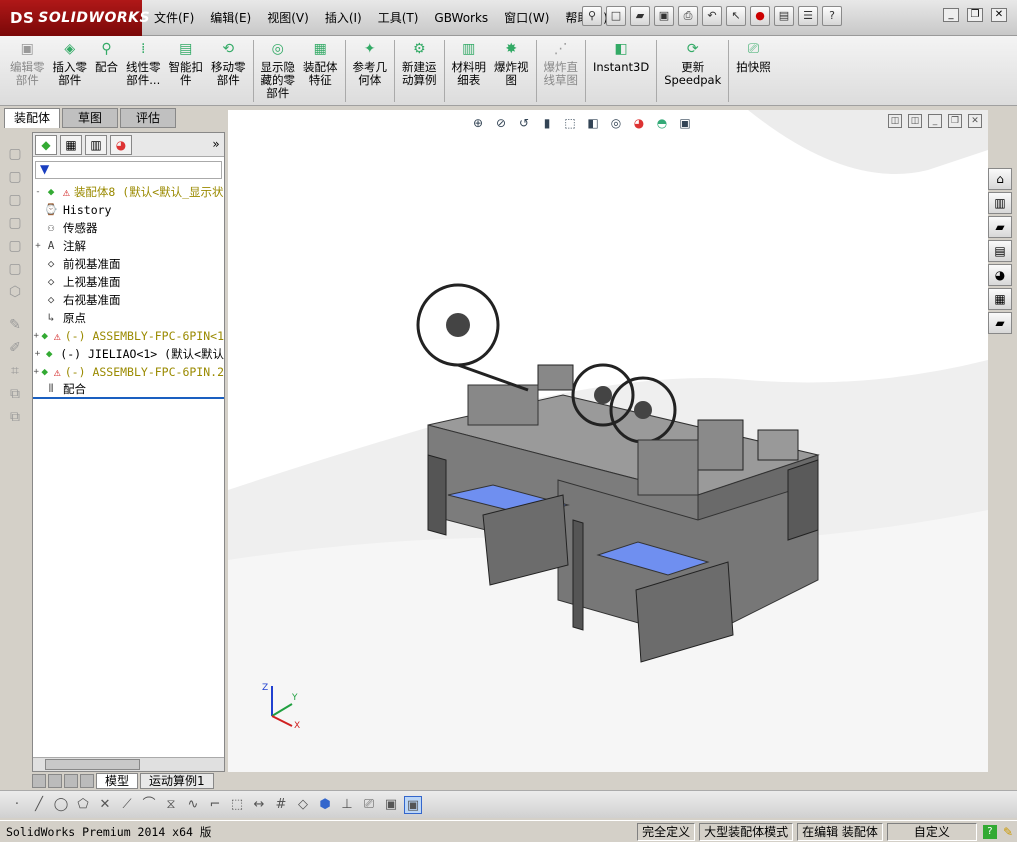  I want to click on minimize-icon: _, so click(951, 15).